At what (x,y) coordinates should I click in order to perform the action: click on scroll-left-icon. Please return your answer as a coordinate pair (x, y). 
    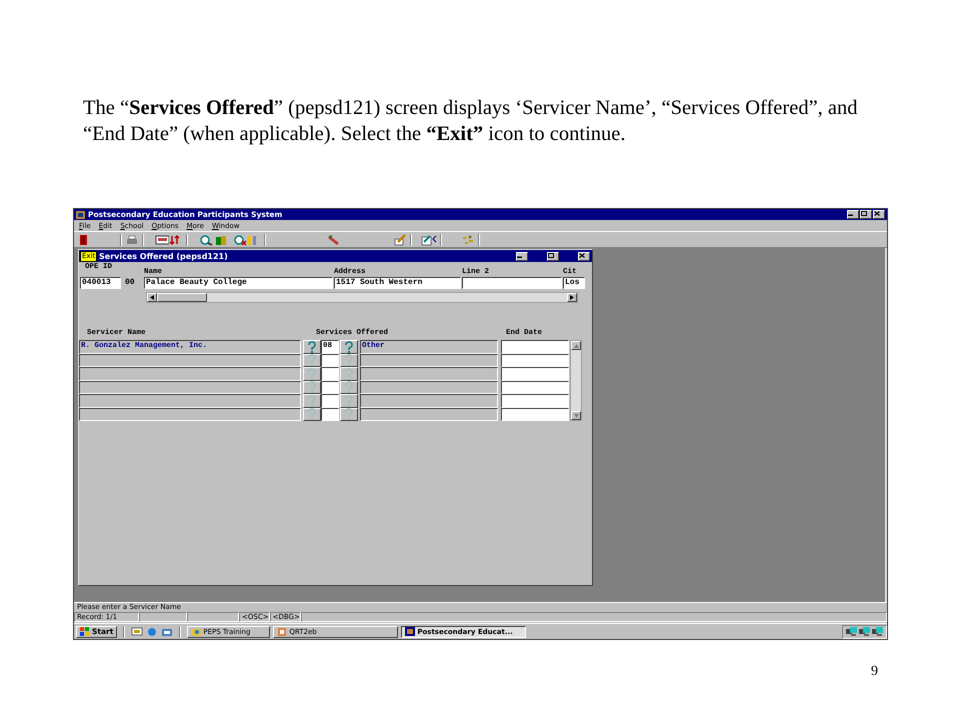
    Looking at the image, I should click on (152, 297).